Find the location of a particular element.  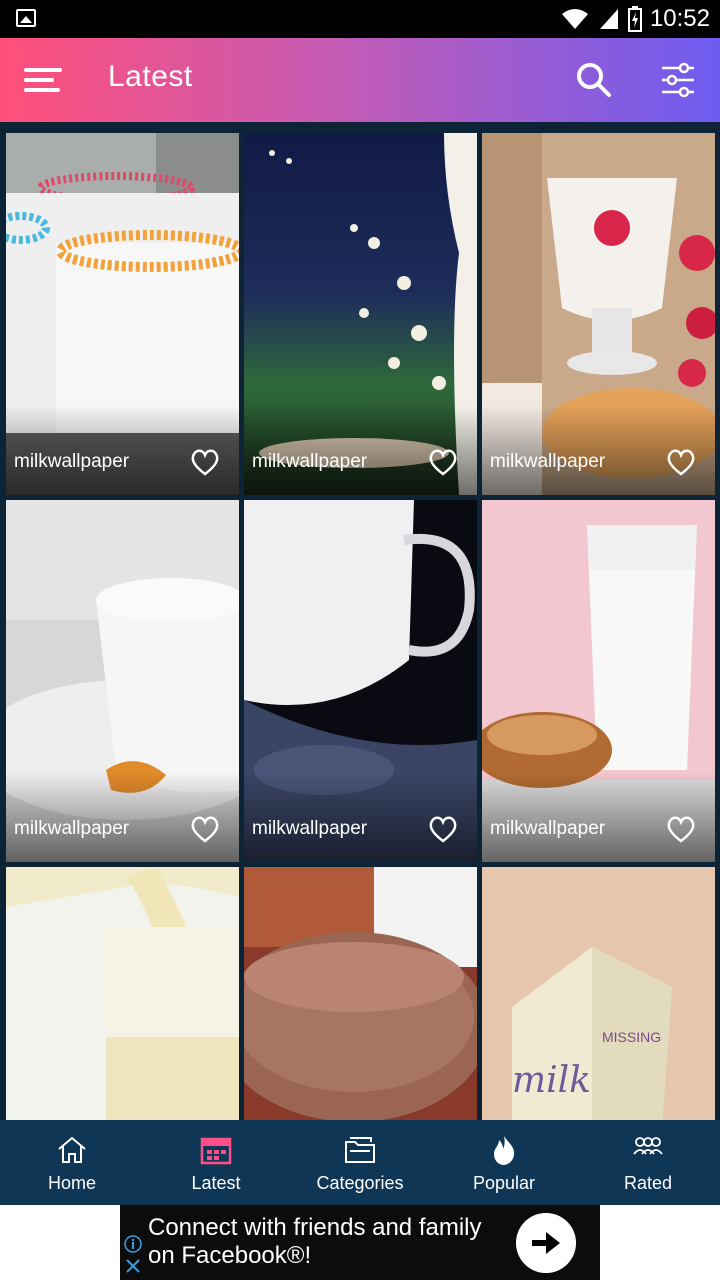

nav-item-latest: Latest is located at coordinates (216, 1162).